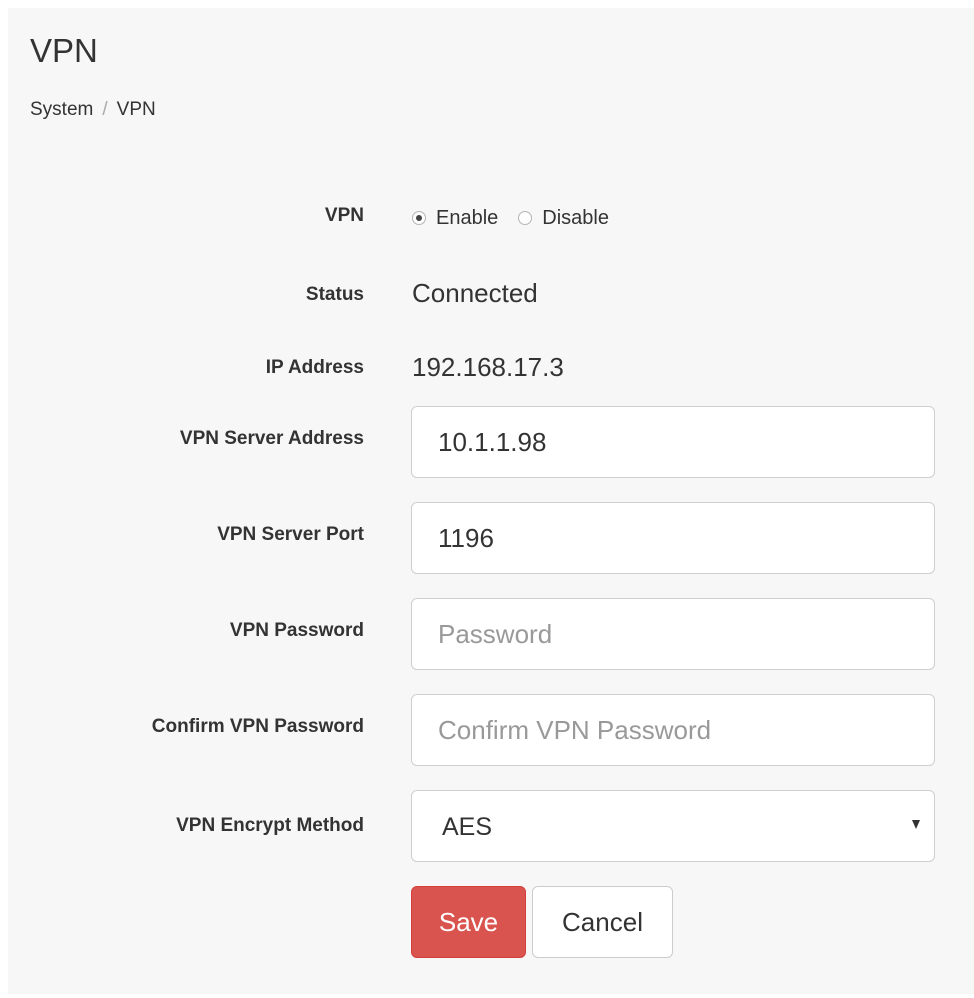  What do you see at coordinates (602, 922) in the screenshot?
I see `cancel-button: Cancel` at bounding box center [602, 922].